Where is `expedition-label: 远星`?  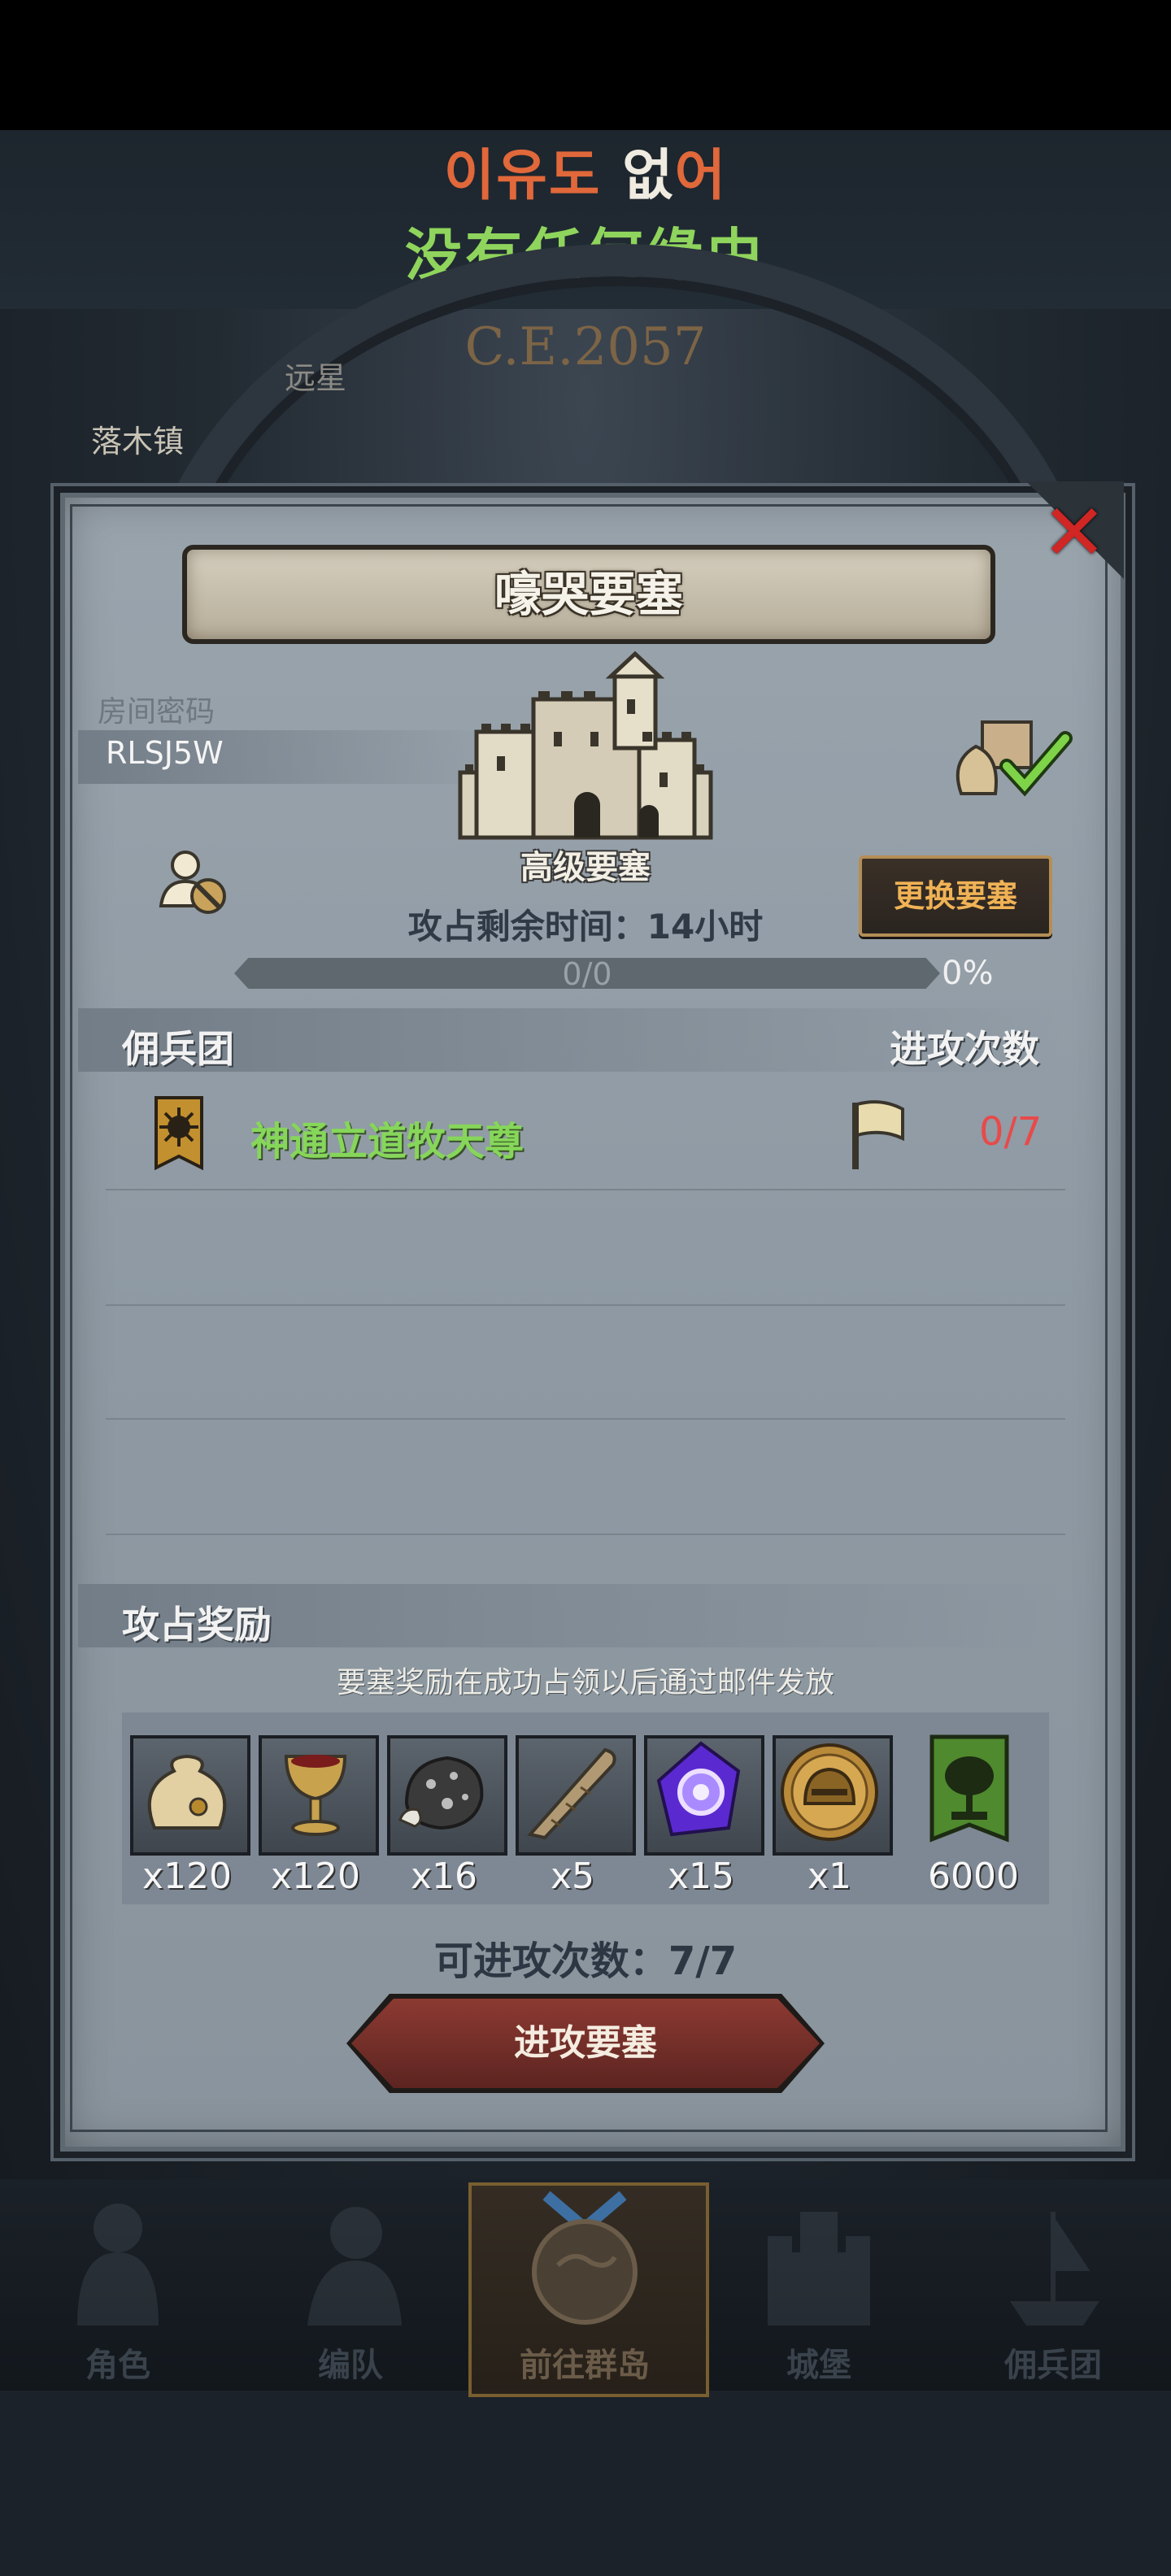
expedition-label: 远星 is located at coordinates (316, 378).